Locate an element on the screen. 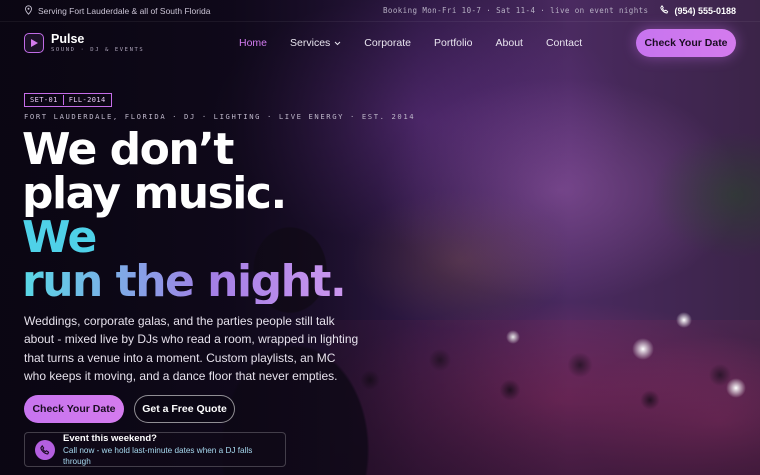  phone-link: (954) 555-0188 is located at coordinates (698, 10).